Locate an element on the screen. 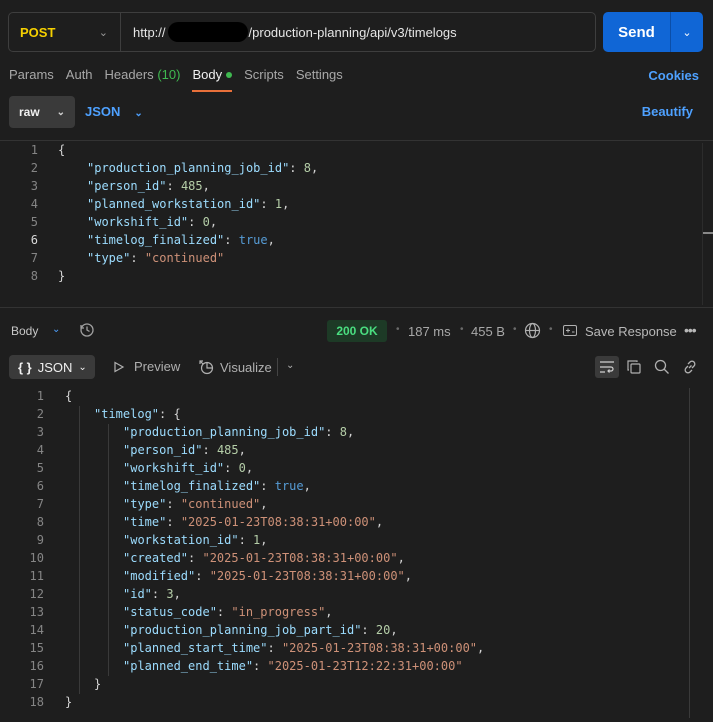 The image size is (713, 722). code-line: "modified": "2025-01-23T08:38:31+00:00", is located at coordinates (267, 576).